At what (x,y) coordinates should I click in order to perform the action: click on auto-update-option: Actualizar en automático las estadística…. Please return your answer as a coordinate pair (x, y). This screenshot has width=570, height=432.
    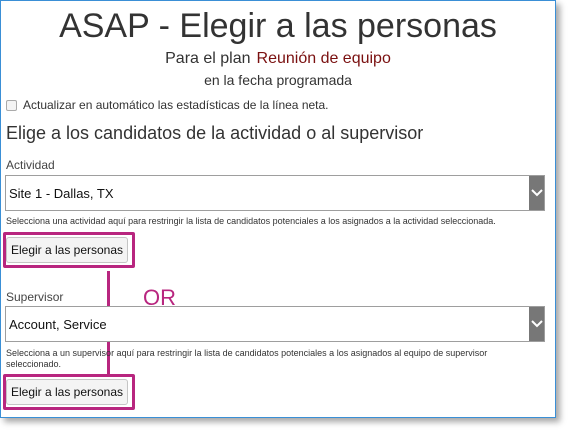
    Looking at the image, I should click on (167, 105).